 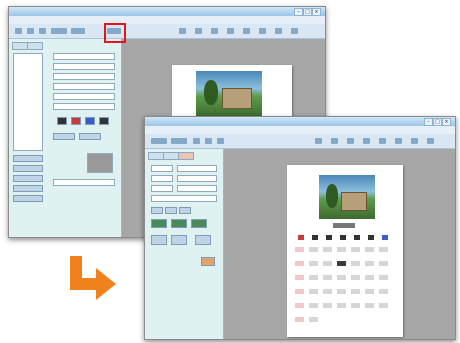 I want to click on calendar-photo, so click(x=347, y=197).